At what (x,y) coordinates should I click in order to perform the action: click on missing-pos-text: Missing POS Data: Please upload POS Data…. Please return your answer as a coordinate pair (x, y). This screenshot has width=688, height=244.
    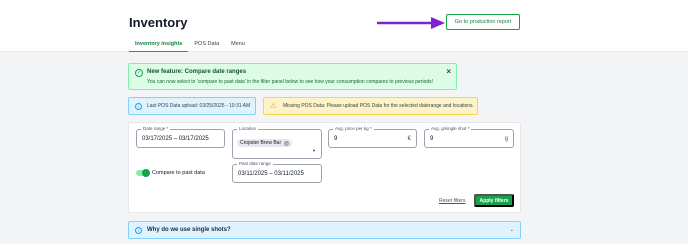
    Looking at the image, I should click on (378, 106).